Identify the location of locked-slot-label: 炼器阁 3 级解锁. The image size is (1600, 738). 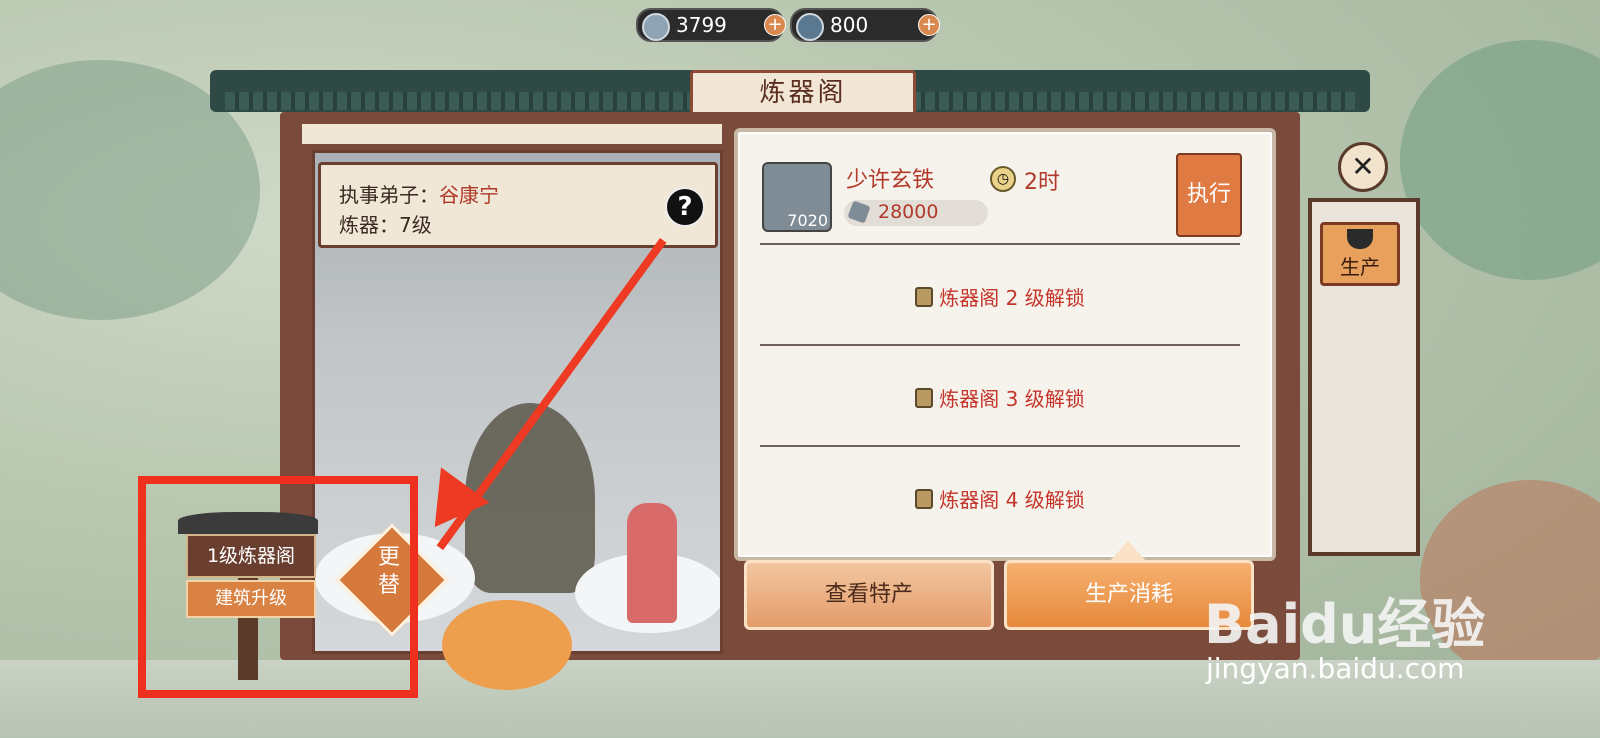
(1012, 399).